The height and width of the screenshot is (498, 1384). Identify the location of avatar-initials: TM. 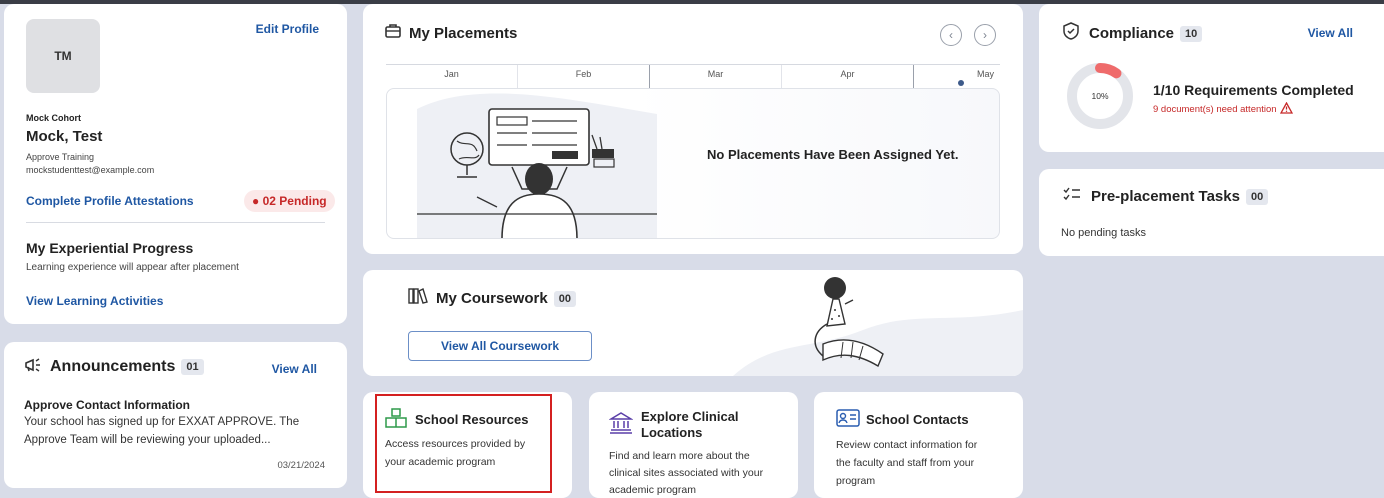
(63, 56).